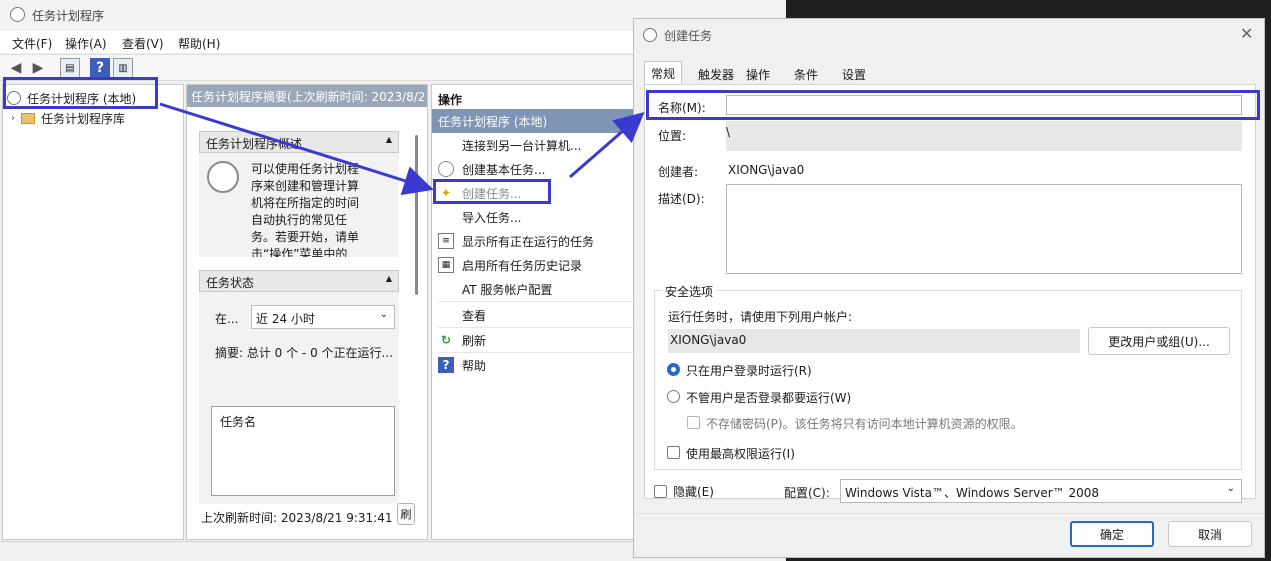 This screenshot has height=561, width=1271. What do you see at coordinates (297, 518) in the screenshot?
I see `last-refresh-text: 上次刷新时间: 2023/8/21 9:31:41` at bounding box center [297, 518].